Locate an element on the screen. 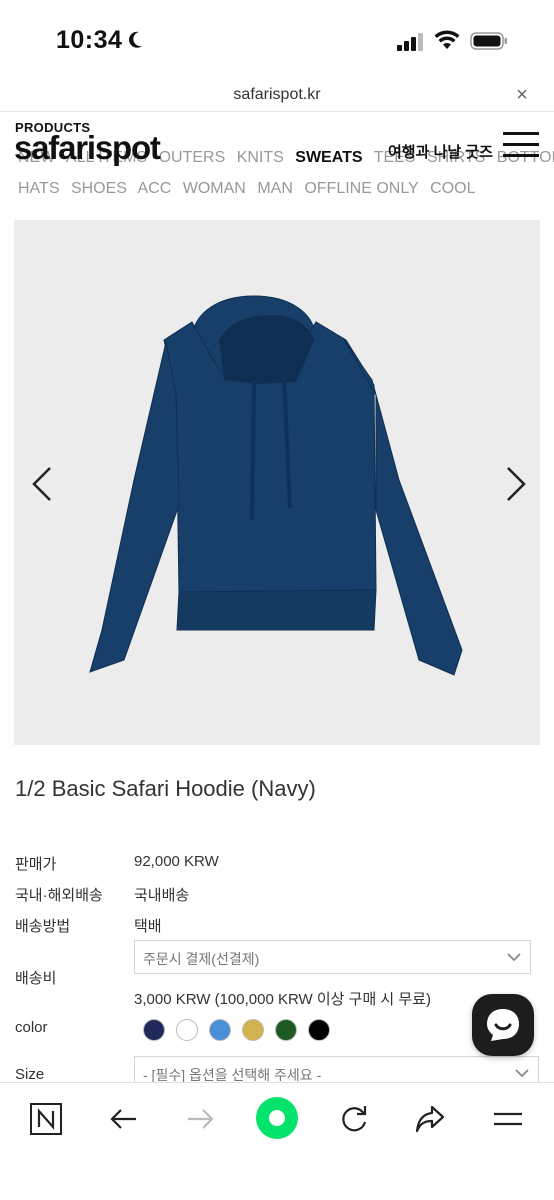  category-offline-only: OFFLINE ONLY is located at coordinates (361, 188).